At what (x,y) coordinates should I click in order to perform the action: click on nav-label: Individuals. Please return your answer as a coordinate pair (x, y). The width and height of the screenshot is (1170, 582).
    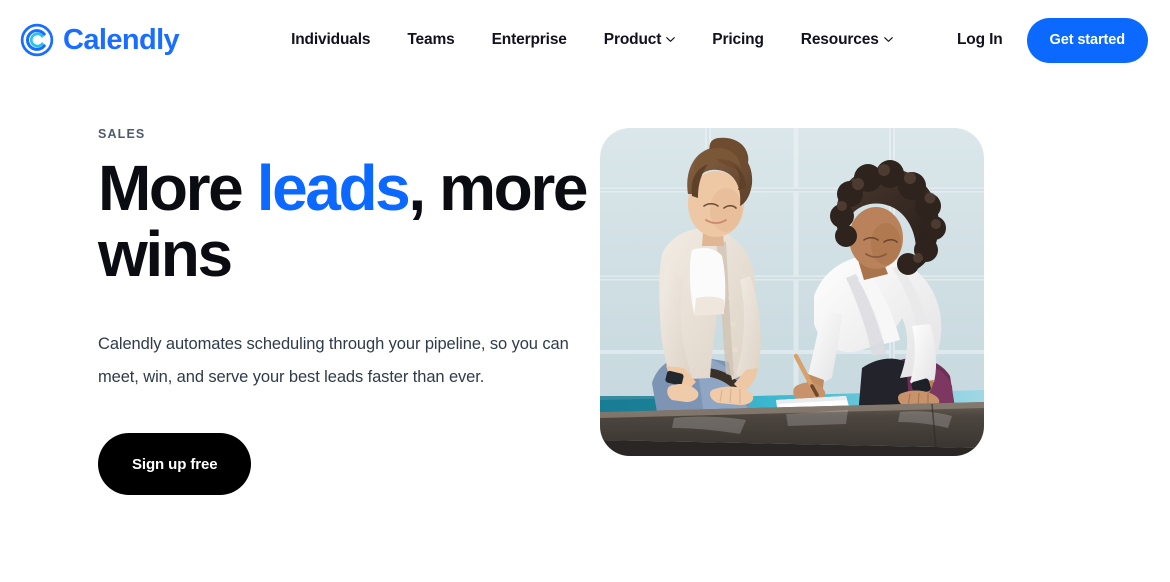
    Looking at the image, I should click on (331, 39).